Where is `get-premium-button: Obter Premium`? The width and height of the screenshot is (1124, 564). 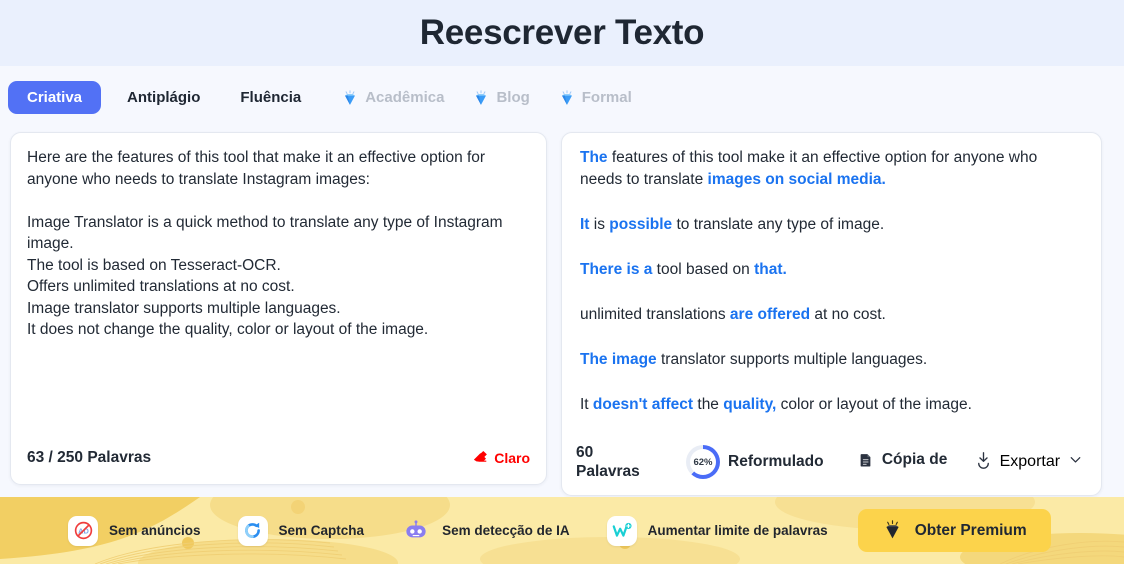
get-premium-button: Obter Premium is located at coordinates (954, 530).